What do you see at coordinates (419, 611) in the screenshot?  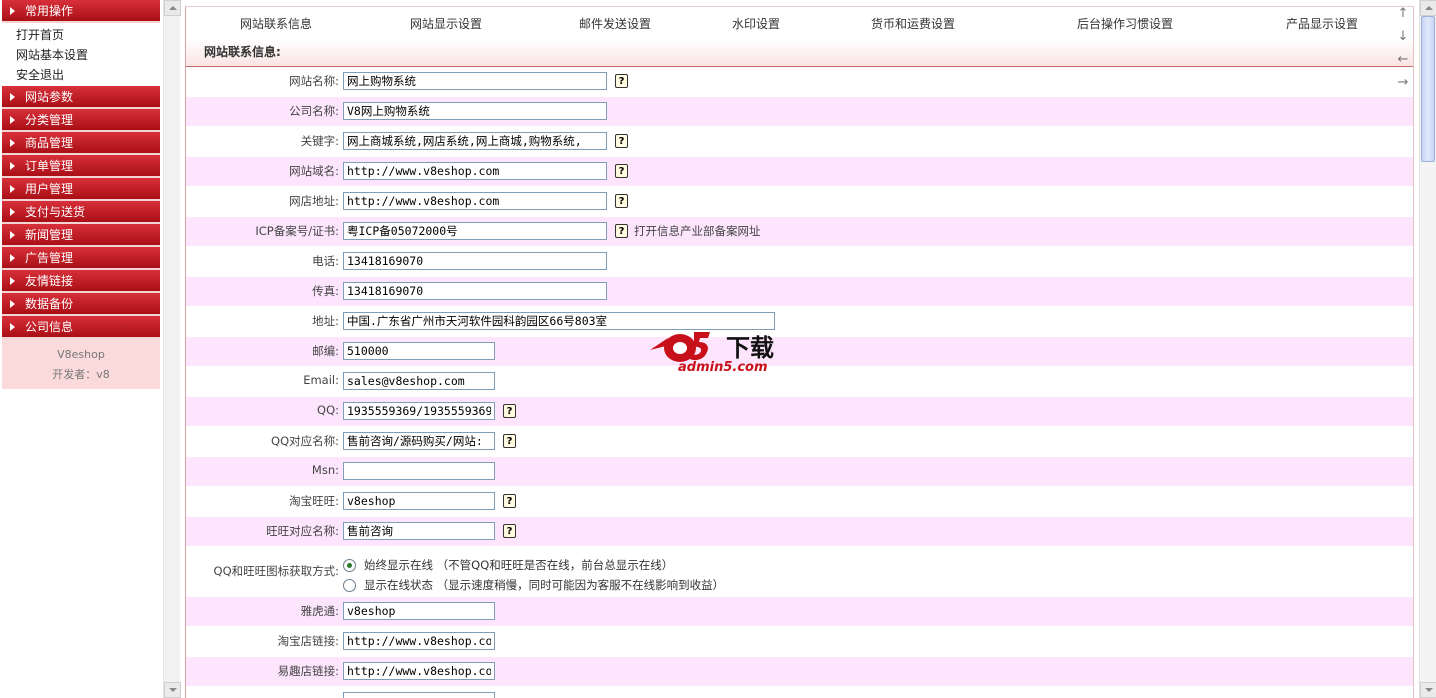 I see `yahoo-input` at bounding box center [419, 611].